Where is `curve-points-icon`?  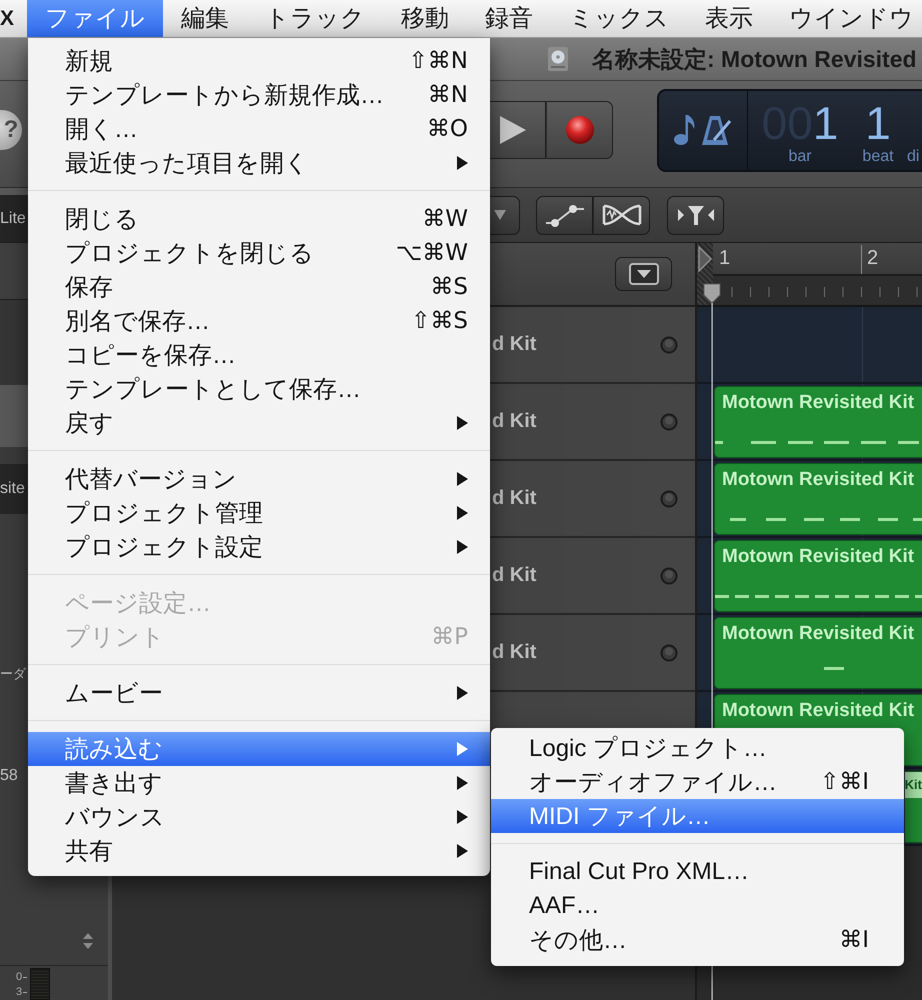 curve-points-icon is located at coordinates (564, 215).